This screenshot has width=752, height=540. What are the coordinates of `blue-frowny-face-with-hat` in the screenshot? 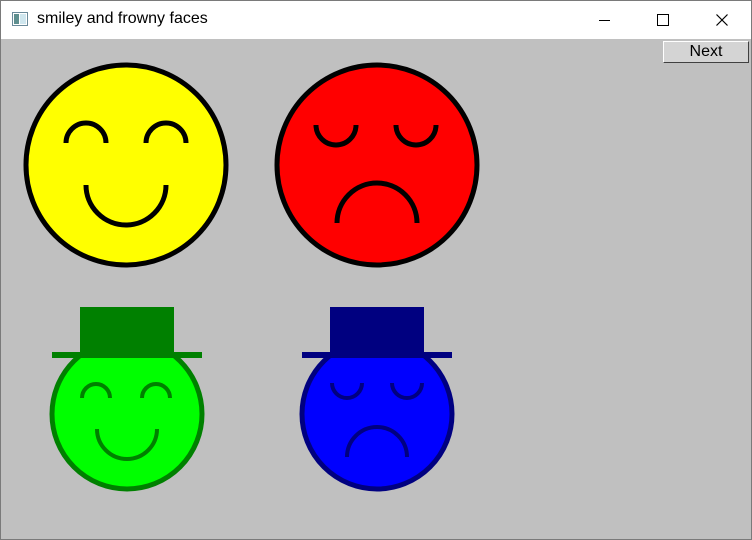 It's located at (377, 399).